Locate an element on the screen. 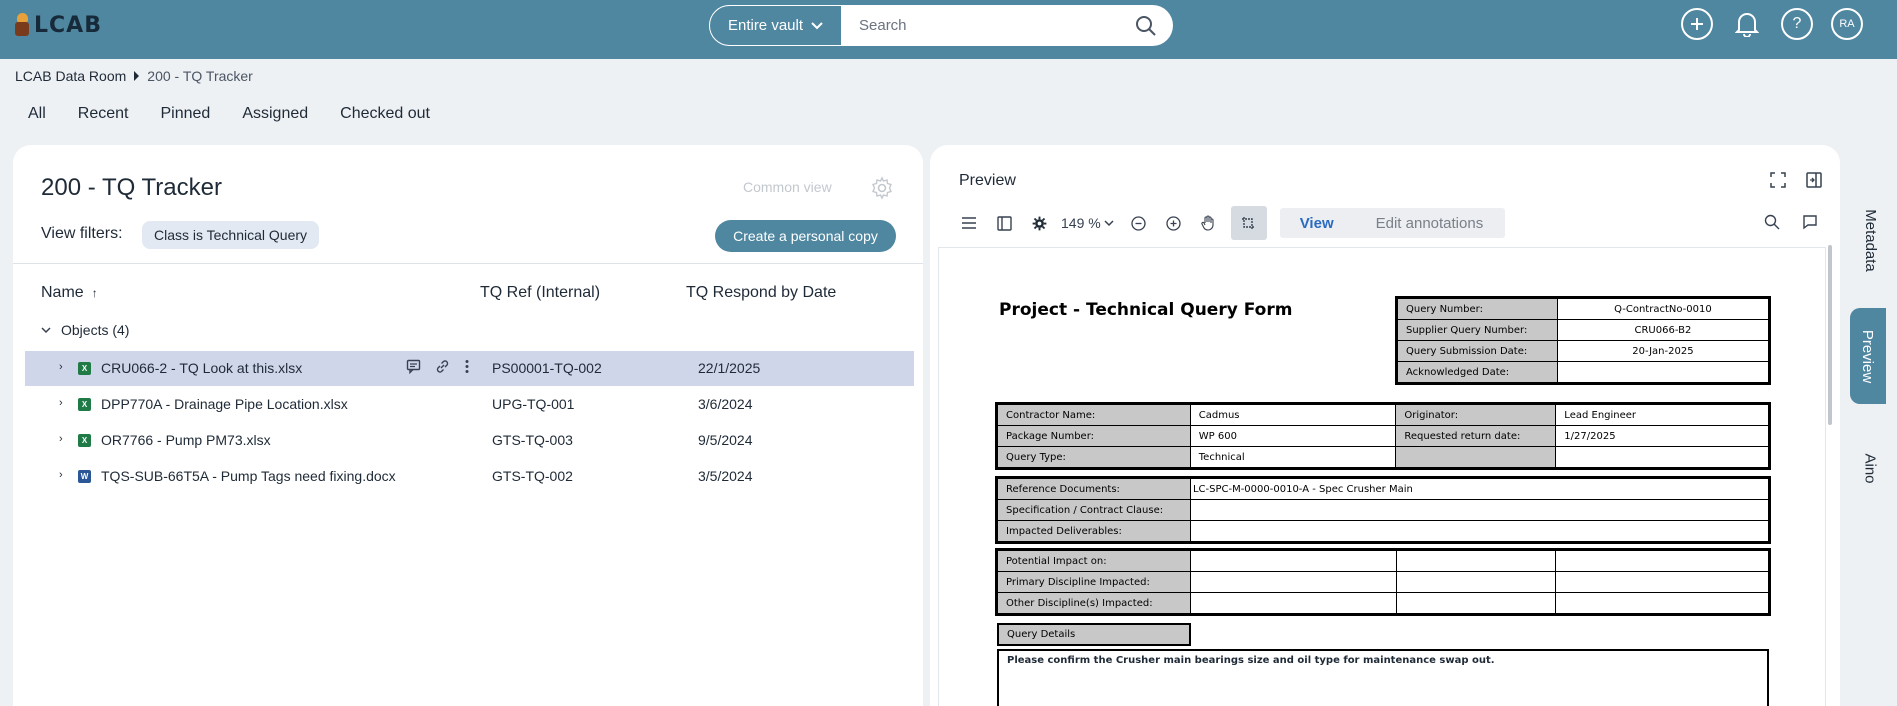 The width and height of the screenshot is (1897, 706). side-tab-metadata-label: Metadata is located at coordinates (1870, 240).